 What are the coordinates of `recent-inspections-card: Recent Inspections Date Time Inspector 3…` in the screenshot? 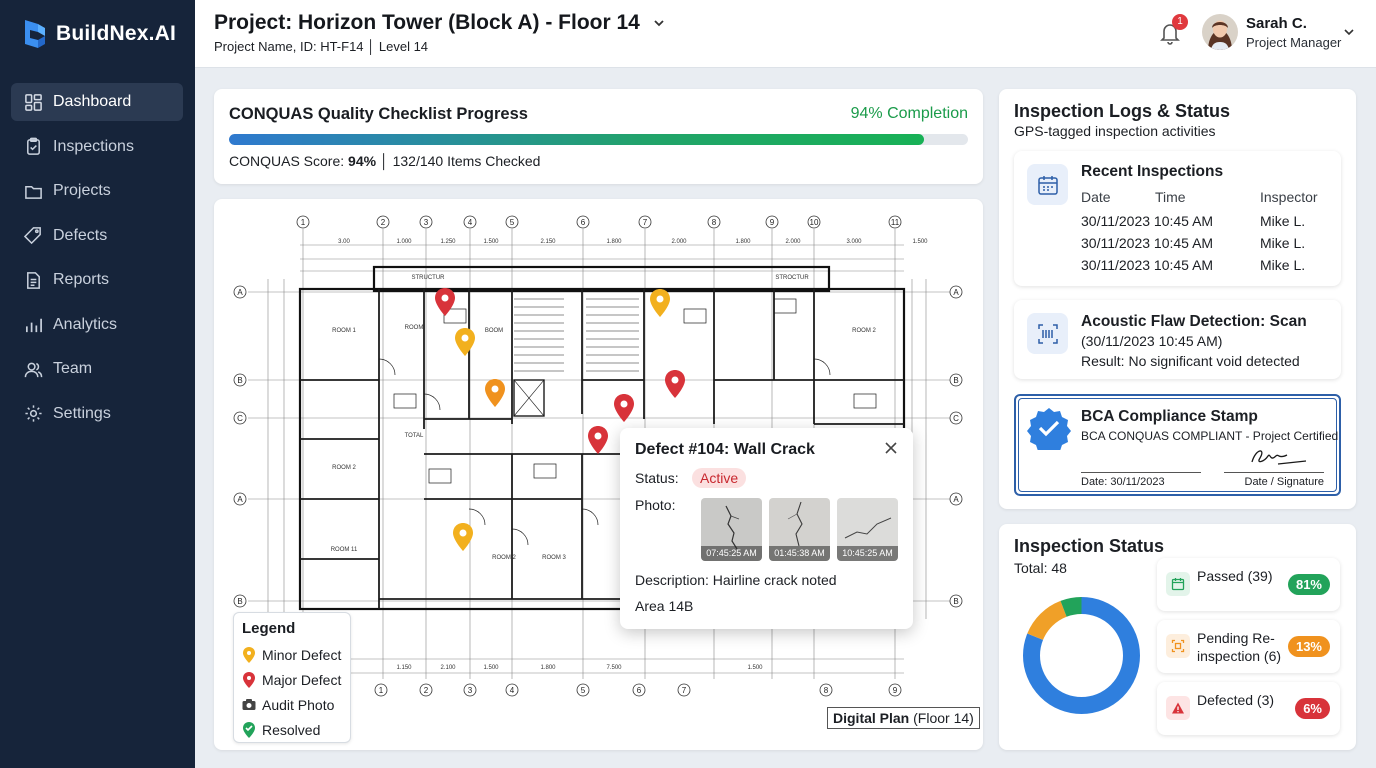 It's located at (1177, 218).